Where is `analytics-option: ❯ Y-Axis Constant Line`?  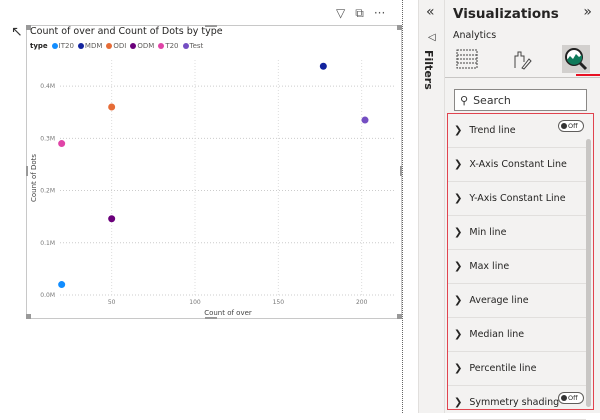
analytics-option: ❯ Y-Axis Constant Line is located at coordinates (517, 199).